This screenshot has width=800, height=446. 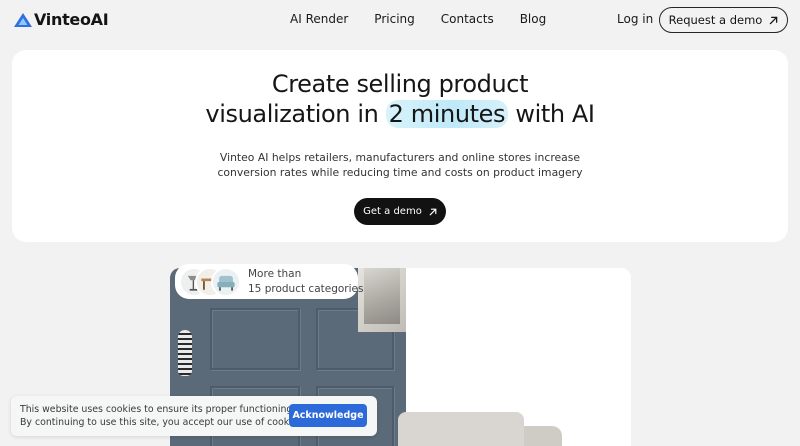 What do you see at coordinates (328, 415) in the screenshot?
I see `acknowledge-button: Acknowledge` at bounding box center [328, 415].